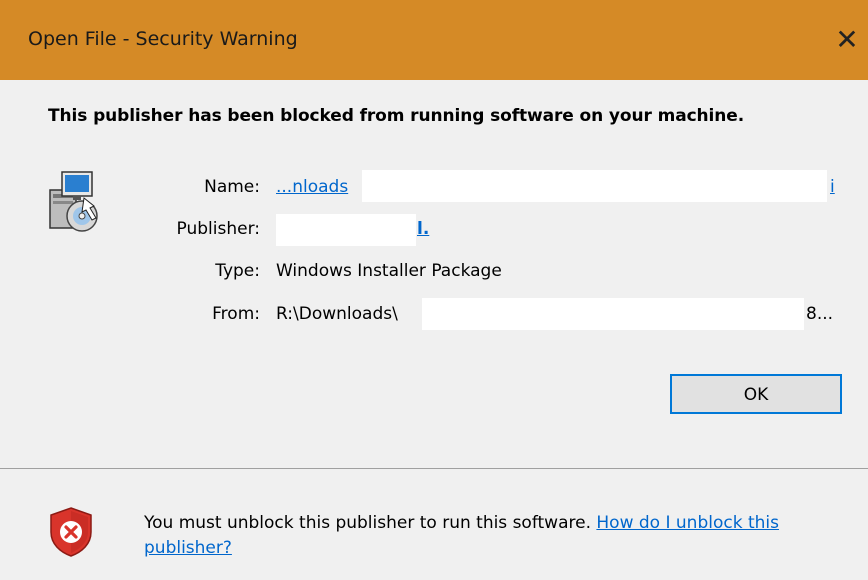  Describe the element at coordinates (218, 229) in the screenshot. I see `publisher-label: Publisher:` at that location.